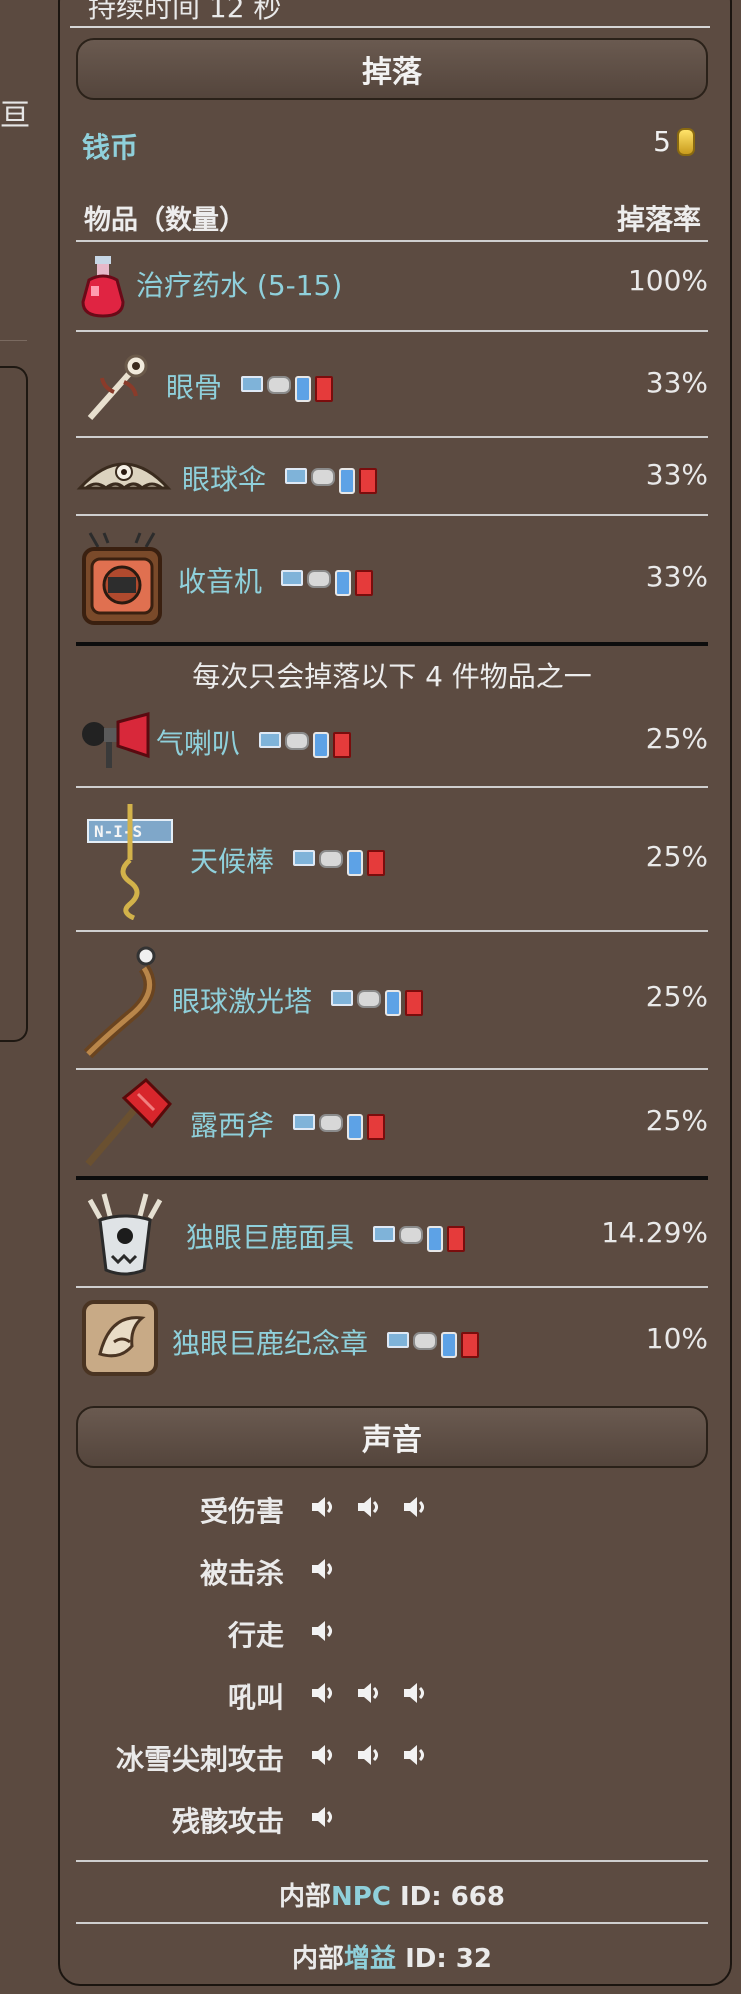  Describe the element at coordinates (232, 861) in the screenshot. I see `item-name: 天候棒` at that location.